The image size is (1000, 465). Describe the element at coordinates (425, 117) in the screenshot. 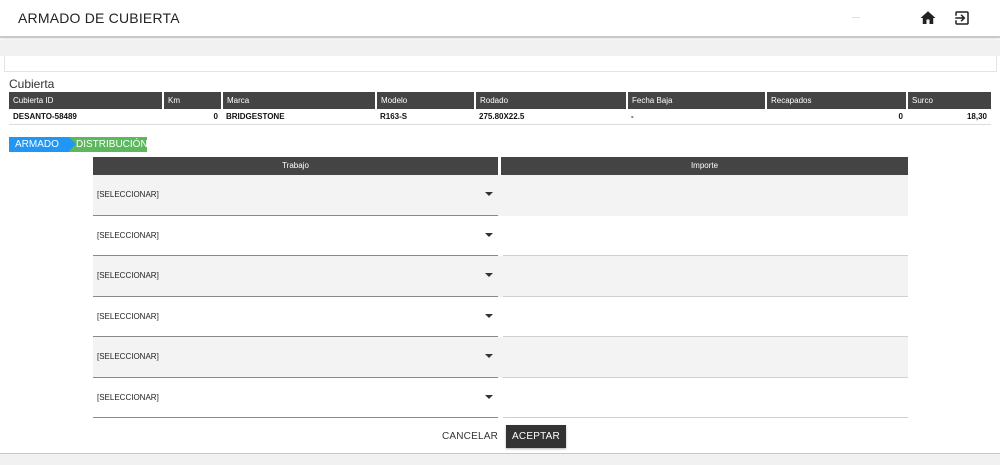

I see `cell-modelo: R163-S` at that location.